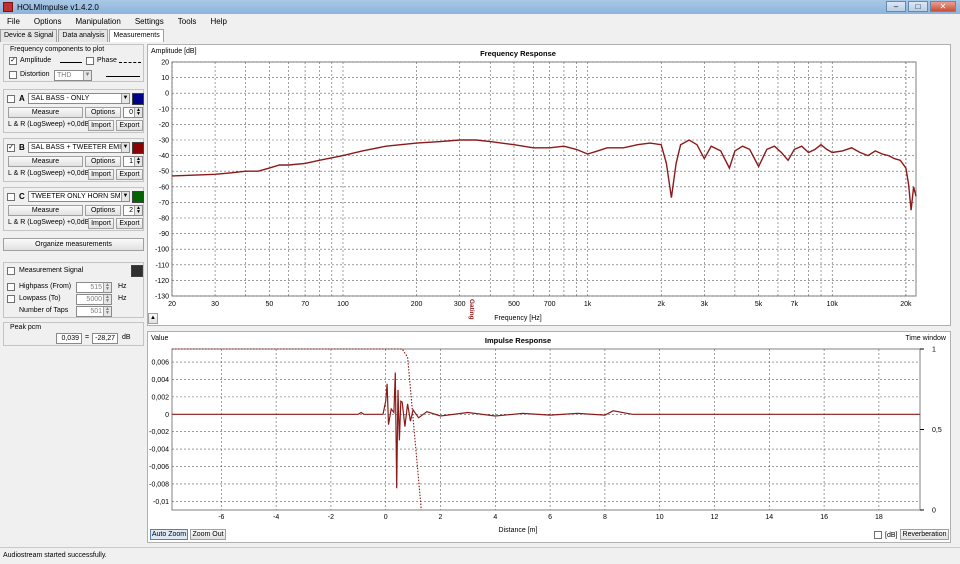 This screenshot has height=564, width=960. What do you see at coordinates (57, 49) in the screenshot?
I see `freq-components-title: Frequency components to plot` at bounding box center [57, 49].